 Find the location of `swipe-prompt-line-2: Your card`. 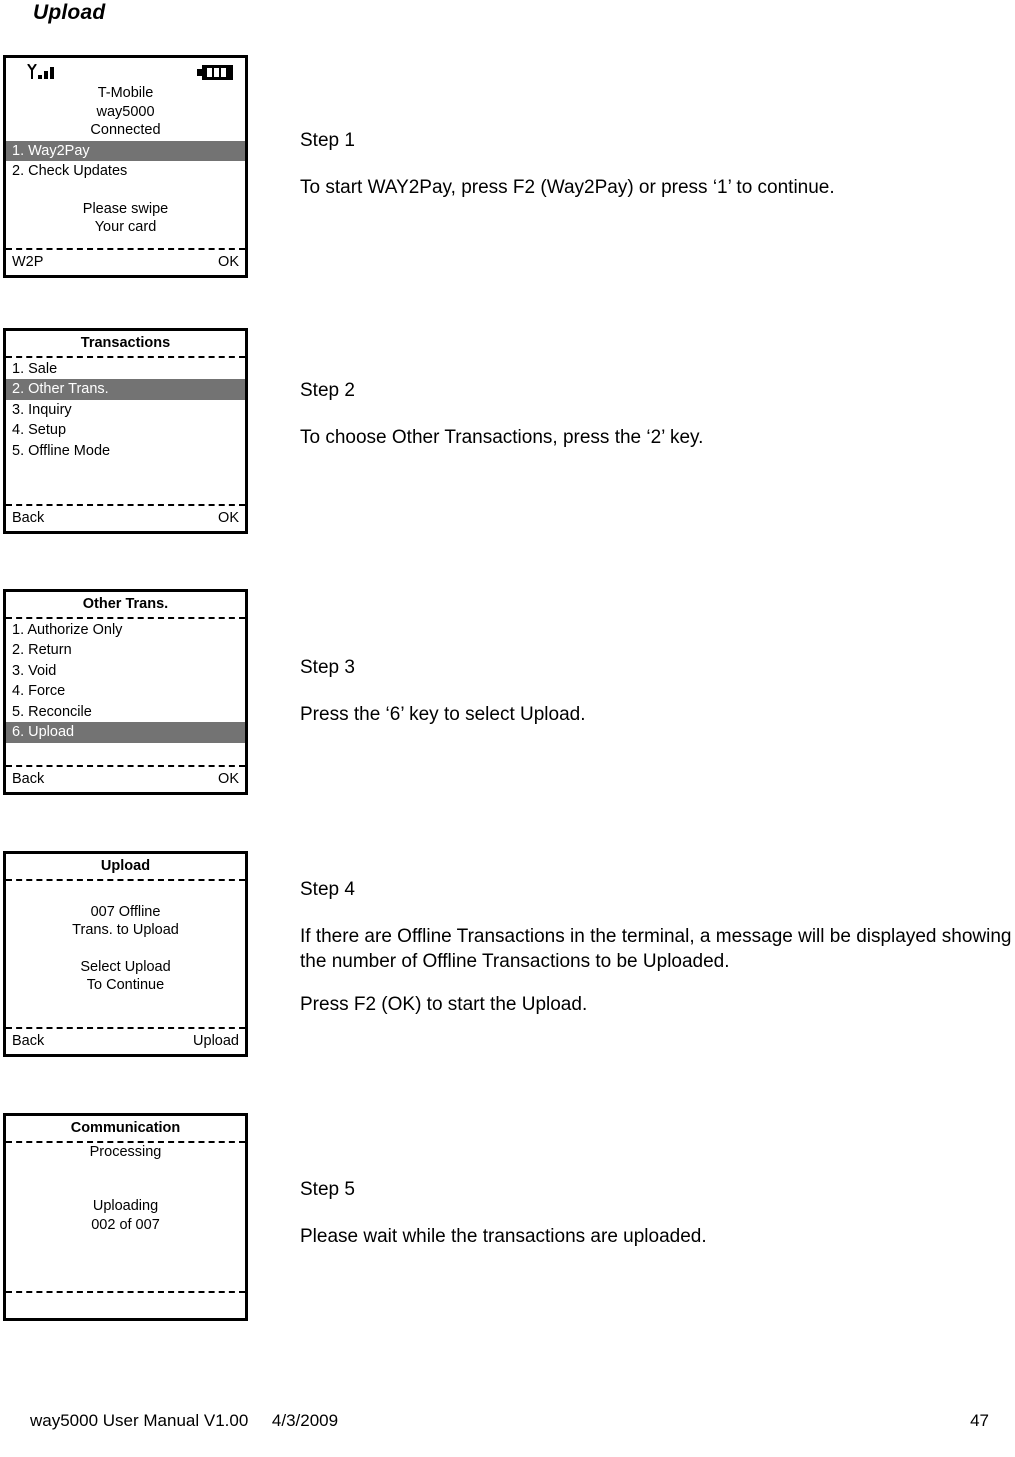

swipe-prompt-line-2: Your card is located at coordinates (125, 227).